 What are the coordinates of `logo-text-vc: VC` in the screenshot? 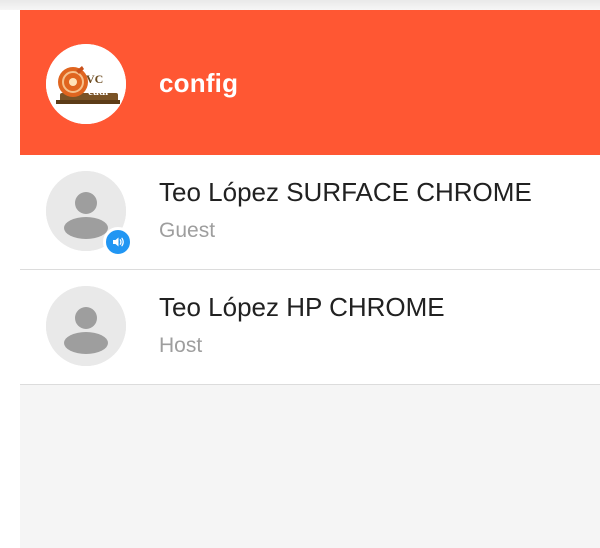 It's located at (95, 79).